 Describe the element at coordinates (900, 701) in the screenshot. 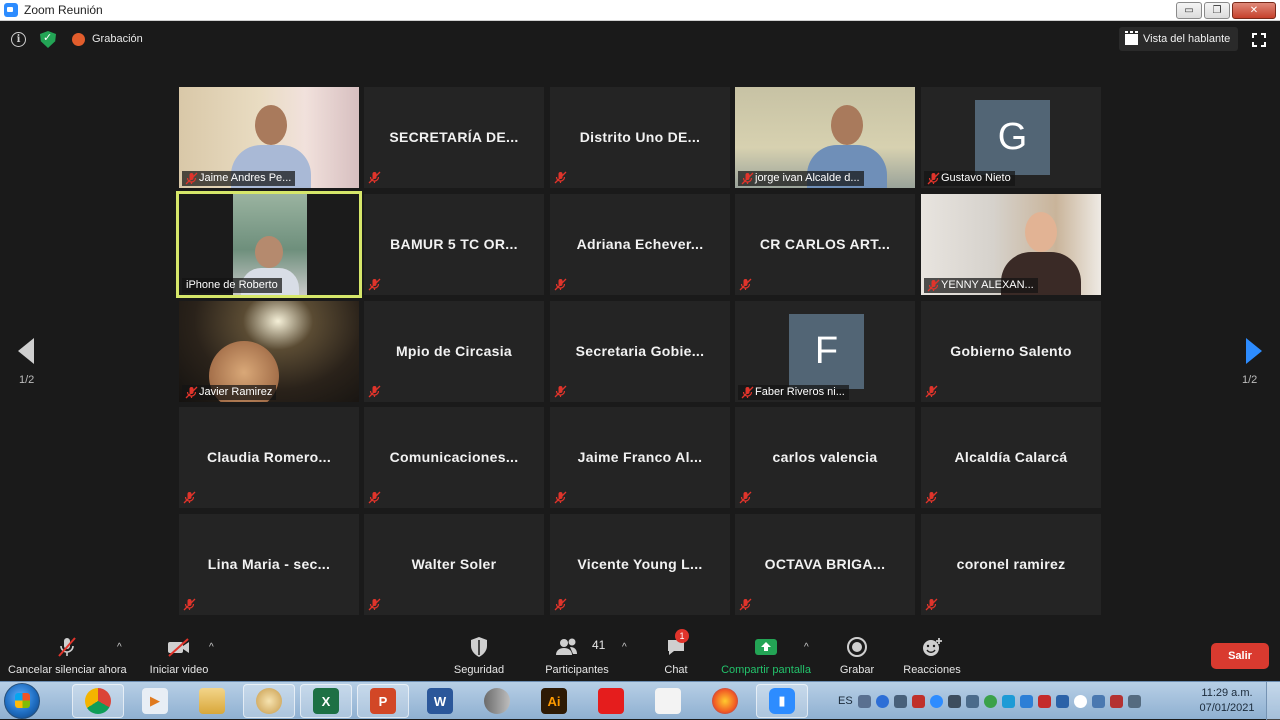

I see `network-icon` at that location.